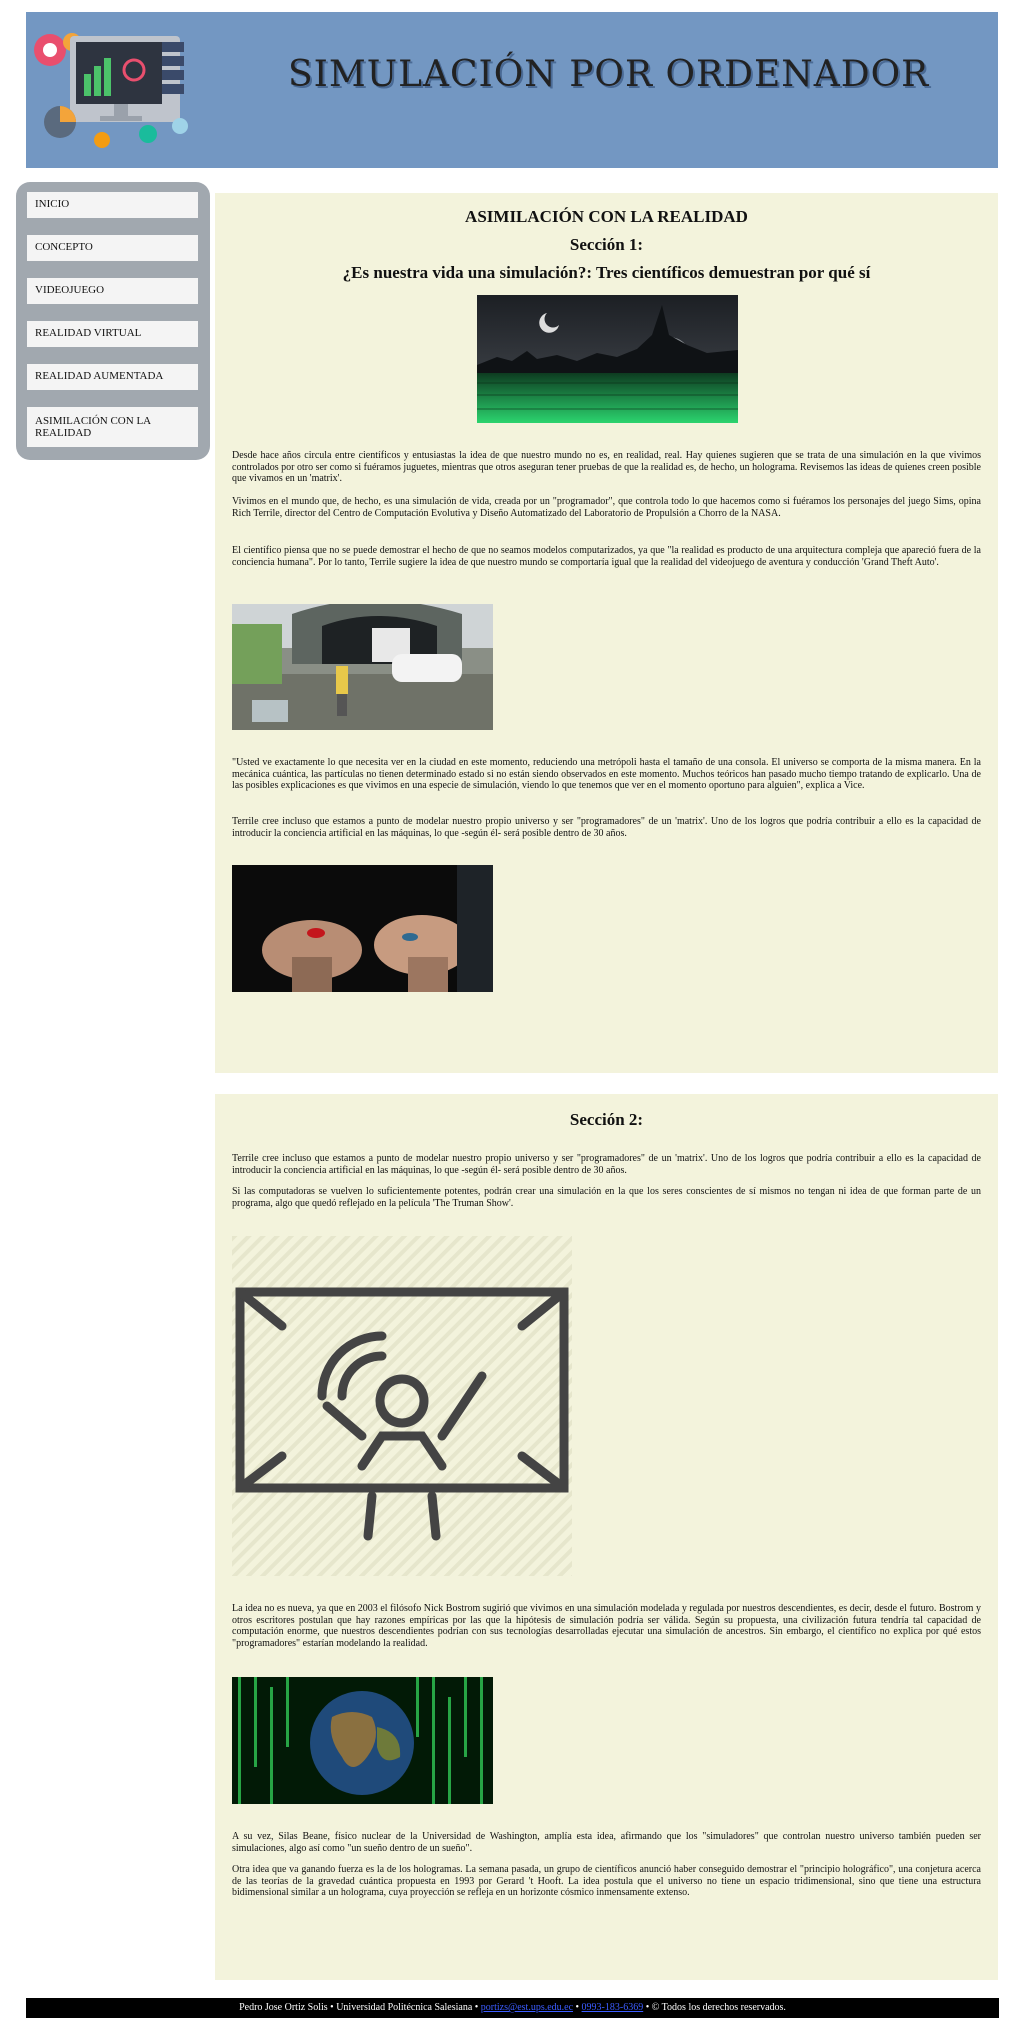 The image size is (1023, 2037). I want to click on site-title: SIMULACIÓN POR ORDENADOR, so click(609, 74).